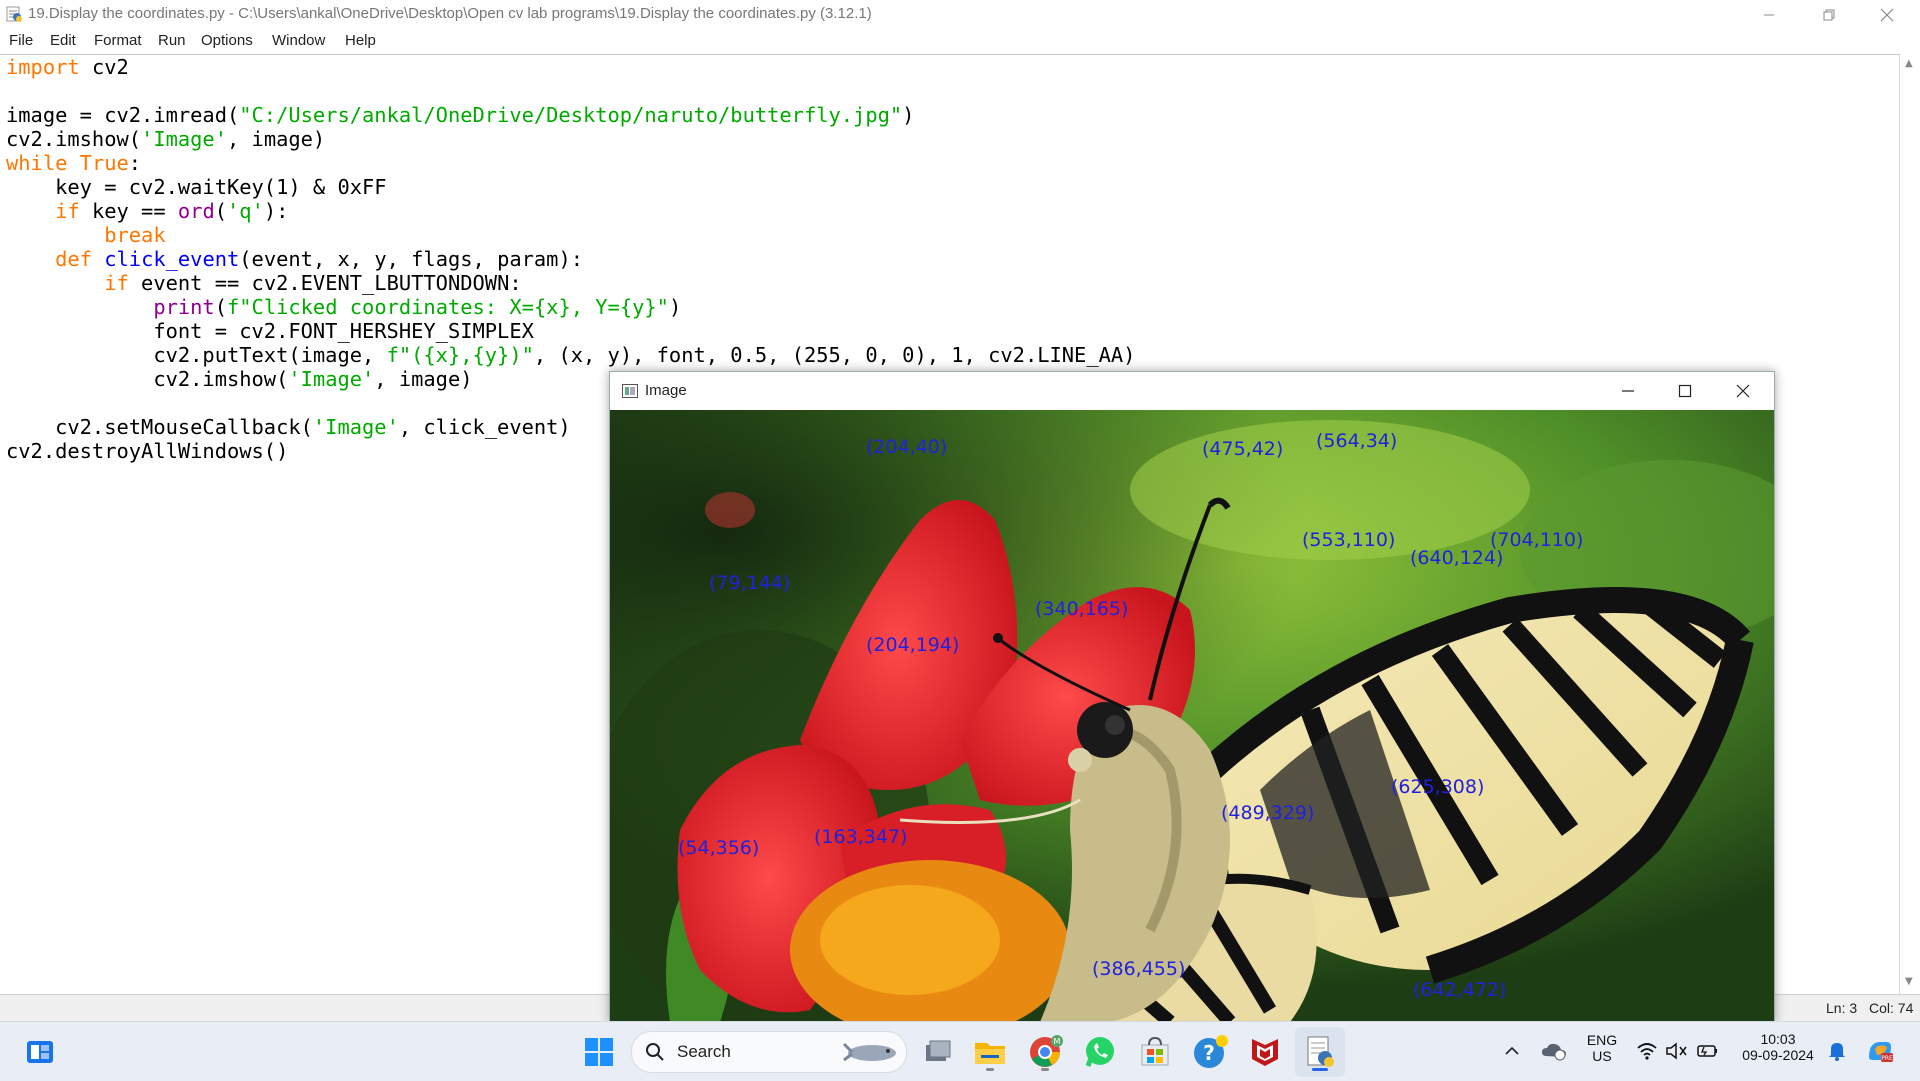 The image size is (1920, 1081). I want to click on restore-button, so click(1829, 14).